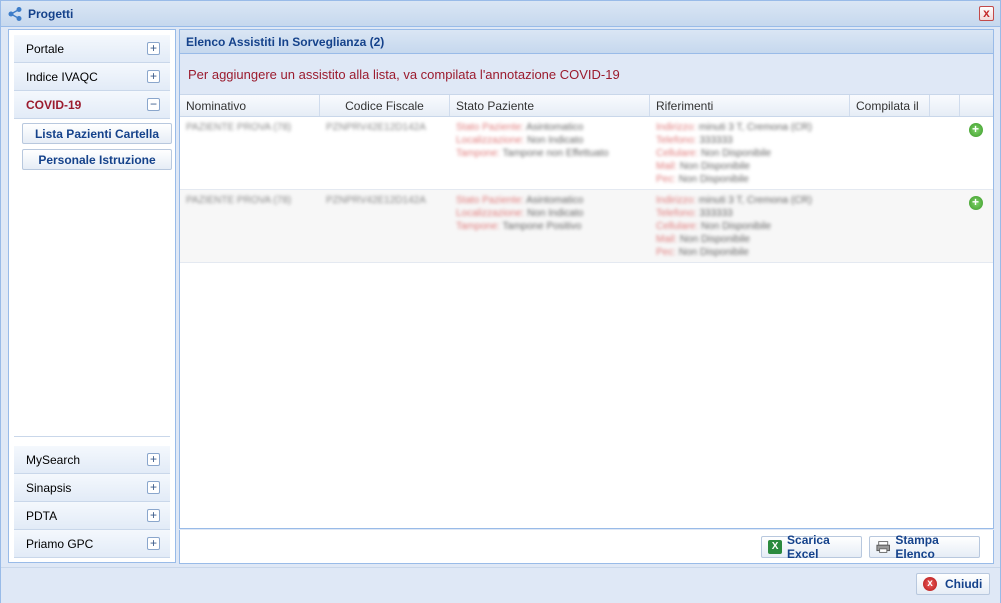 The image size is (1001, 603). What do you see at coordinates (97, 133) in the screenshot?
I see `lista-pazienti-cartella-button: Lista Pazienti Cartella` at bounding box center [97, 133].